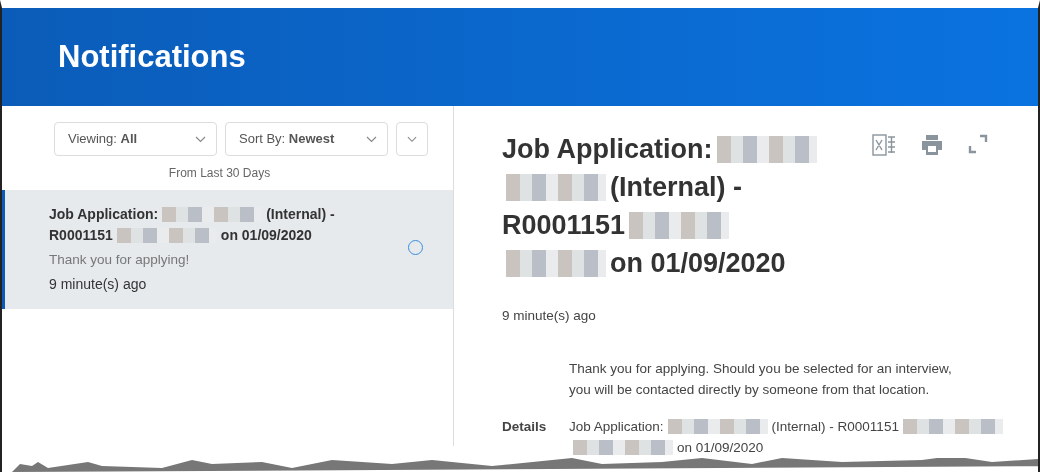 Image resolution: width=1040 pixels, height=472 pixels. I want to click on page-title: Notifications, so click(152, 57).